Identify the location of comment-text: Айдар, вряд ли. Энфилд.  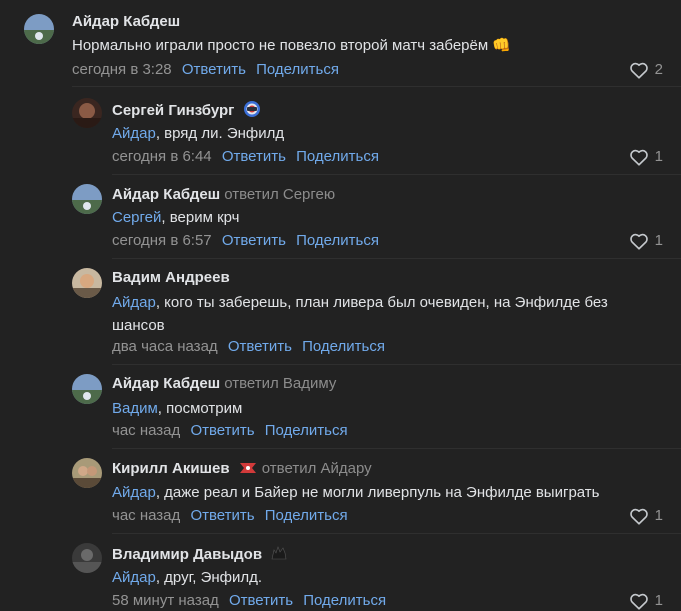
(198, 133).